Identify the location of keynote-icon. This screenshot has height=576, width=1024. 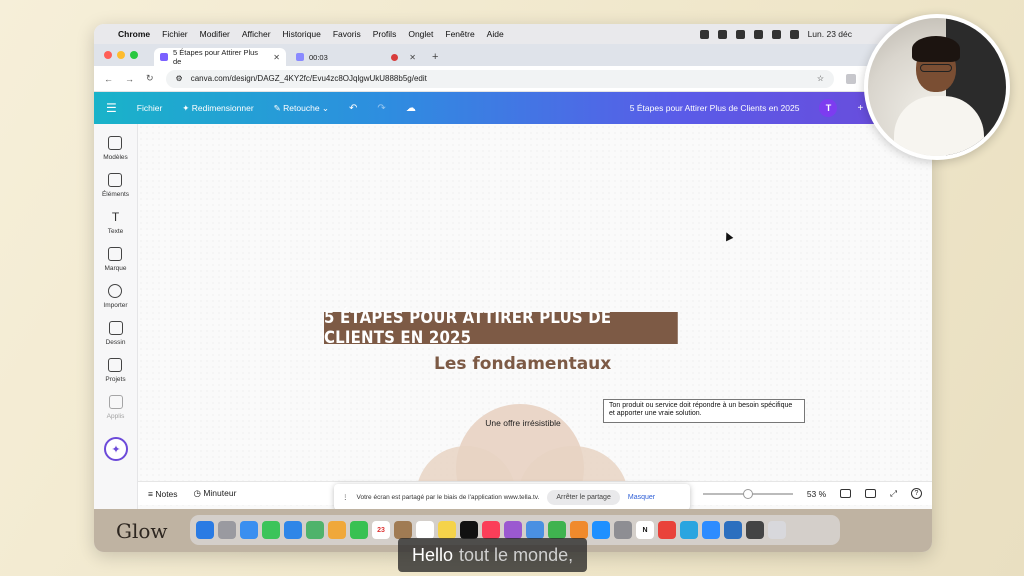
(535, 530).